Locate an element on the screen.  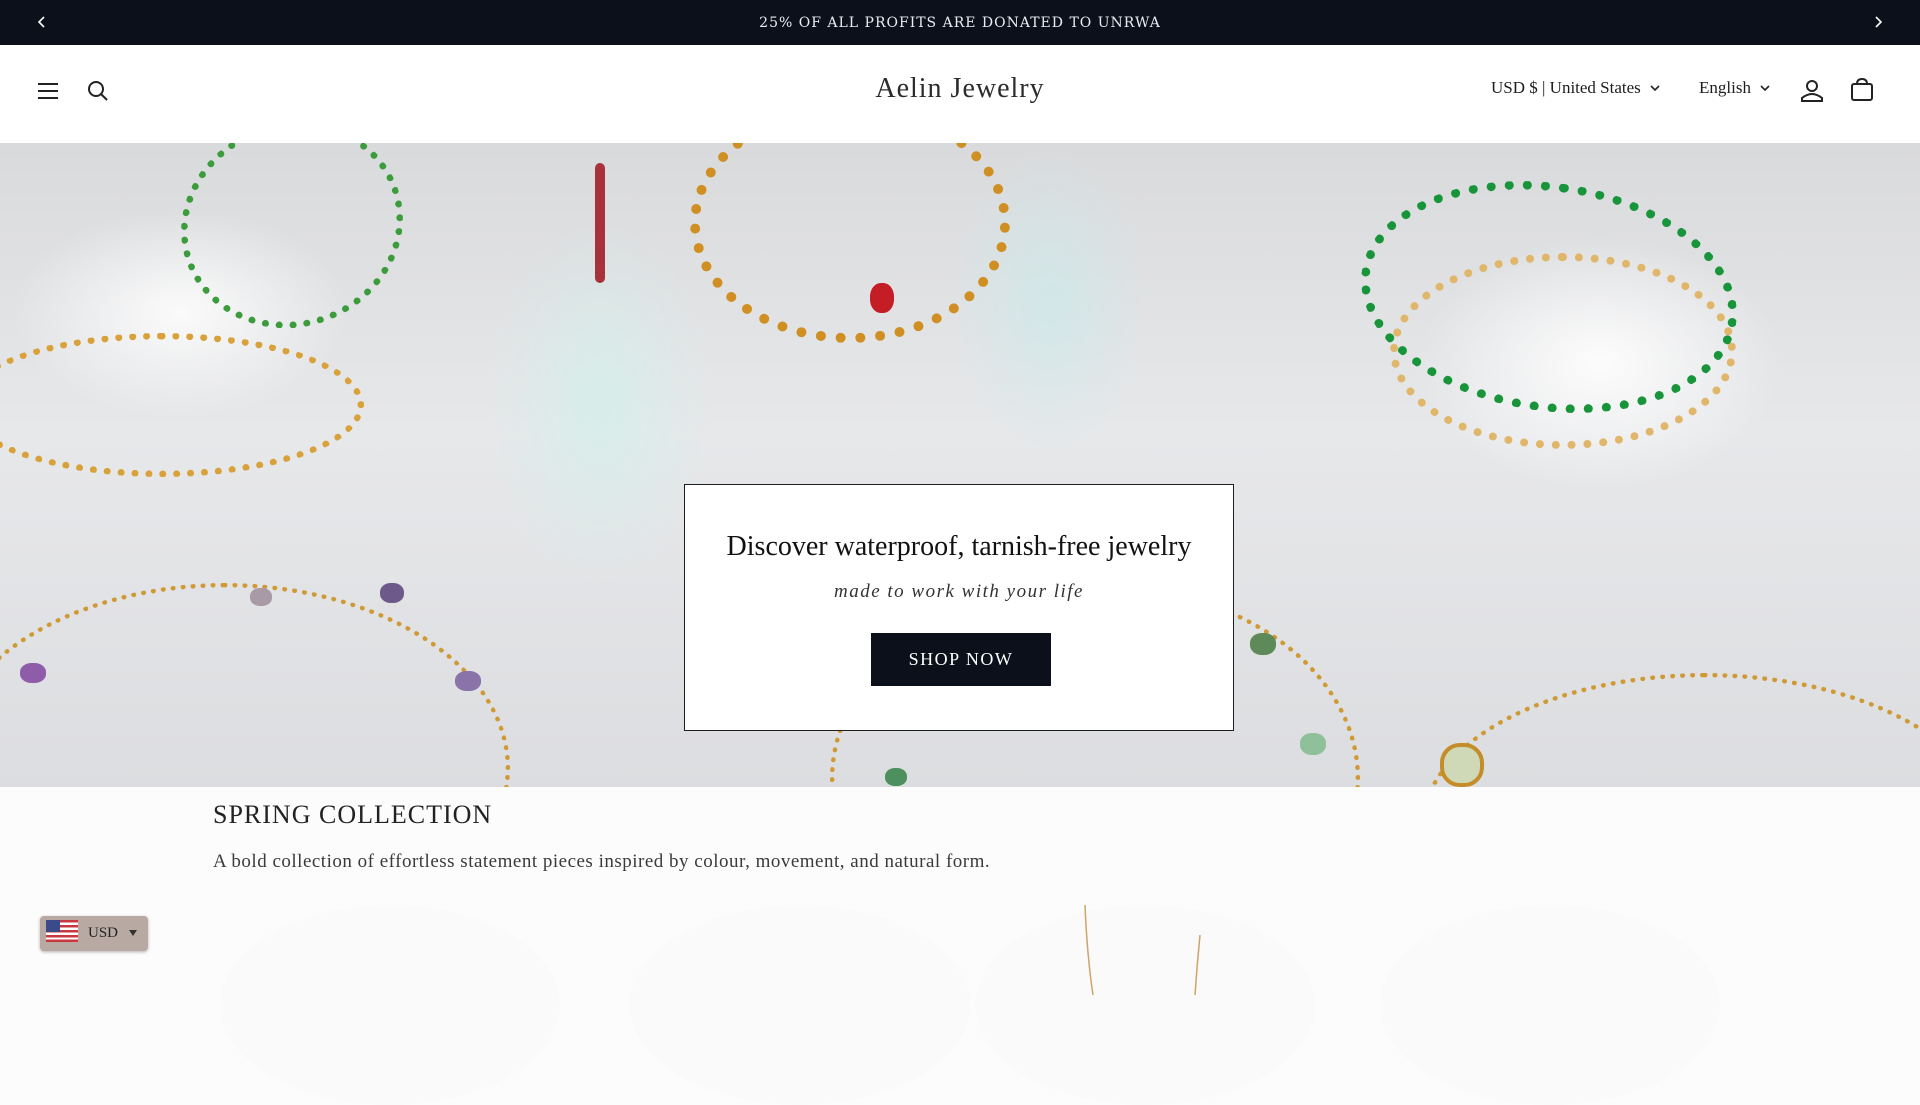
currency-widget: USD is located at coordinates (94, 933).